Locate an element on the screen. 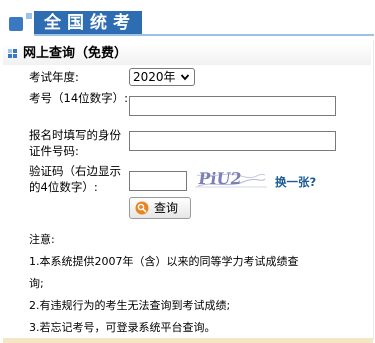  query-button: 查询 is located at coordinates (160, 208).